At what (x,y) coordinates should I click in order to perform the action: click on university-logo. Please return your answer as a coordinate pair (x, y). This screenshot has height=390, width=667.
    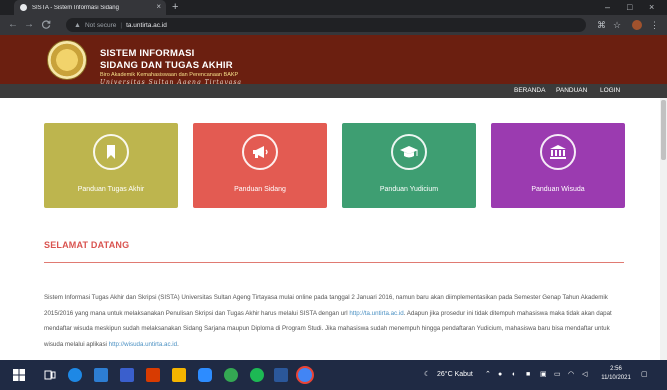
    Looking at the image, I should click on (67, 60).